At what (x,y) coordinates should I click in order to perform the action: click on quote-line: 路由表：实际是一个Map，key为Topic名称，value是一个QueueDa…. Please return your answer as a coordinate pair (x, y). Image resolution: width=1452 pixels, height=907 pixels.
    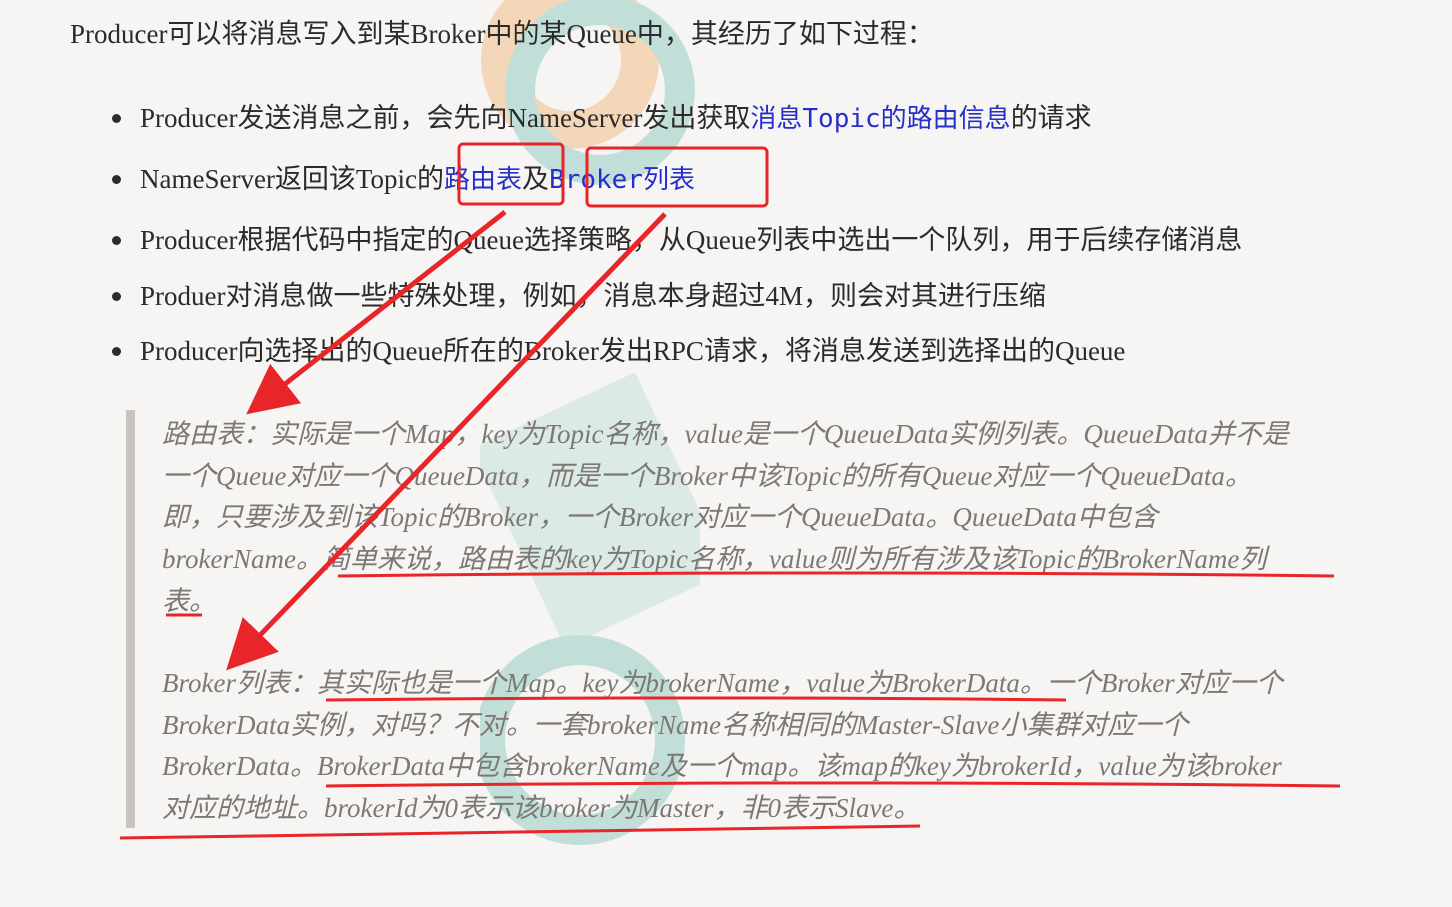
    Looking at the image, I should click on (725, 434).